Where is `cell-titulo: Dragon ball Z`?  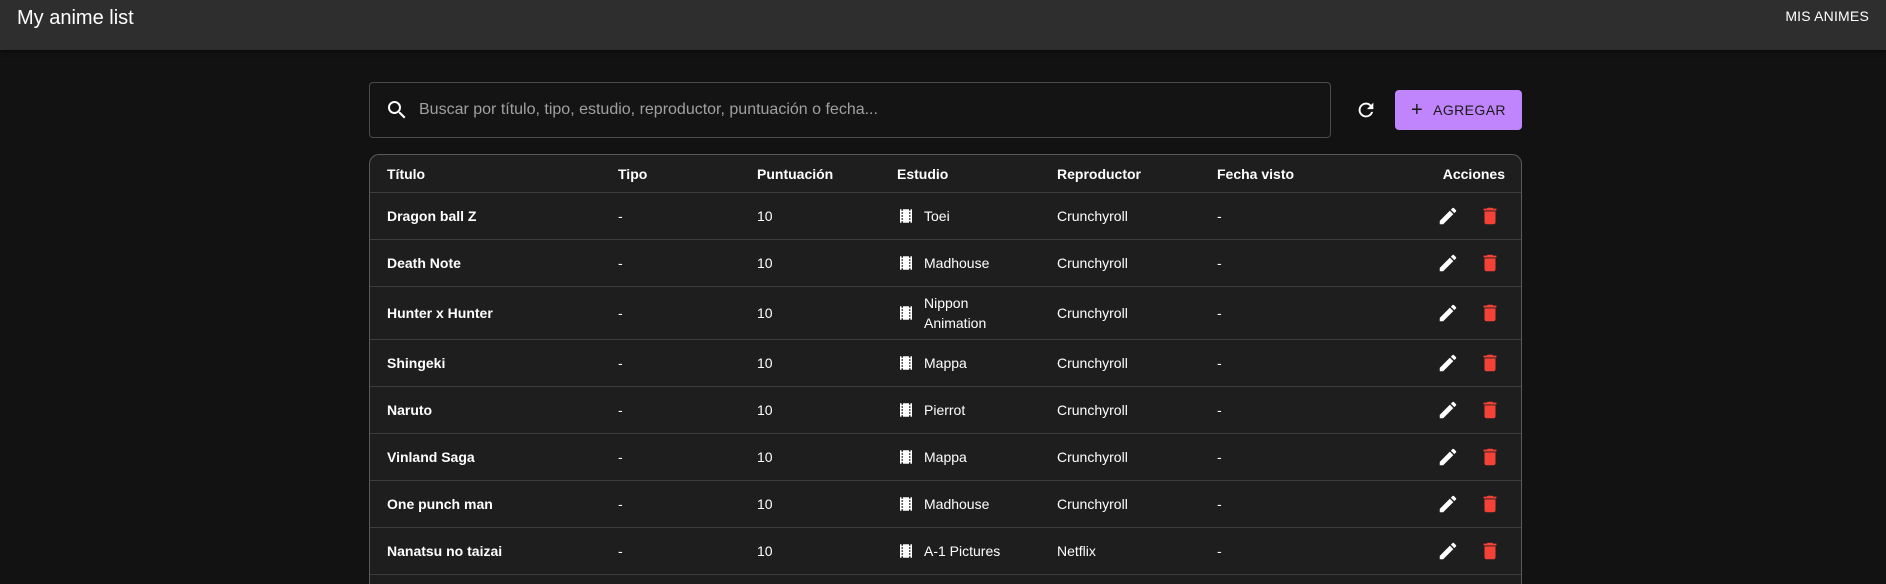 cell-titulo: Dragon ball Z is located at coordinates (432, 216).